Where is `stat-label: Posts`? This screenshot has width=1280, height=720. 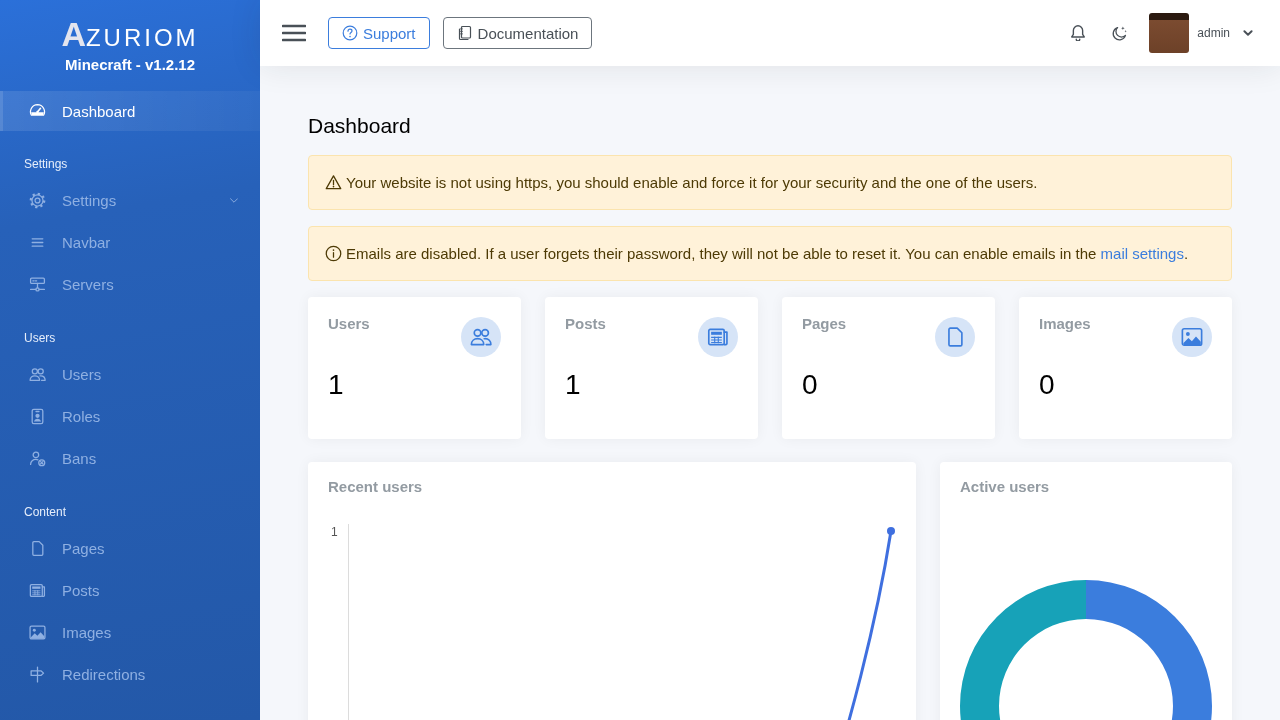
stat-label: Posts is located at coordinates (585, 324).